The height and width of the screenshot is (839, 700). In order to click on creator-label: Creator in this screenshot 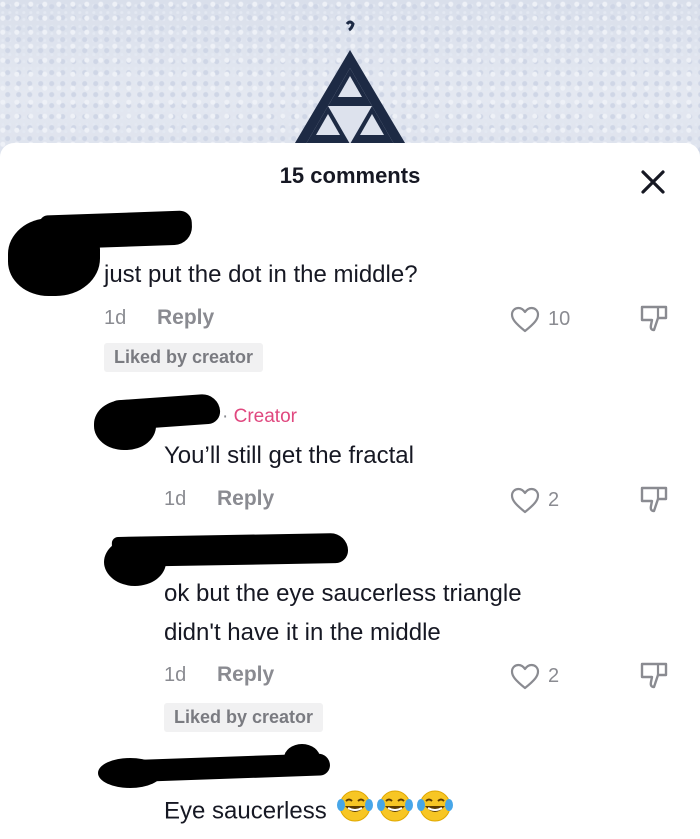, I will do `click(265, 416)`.